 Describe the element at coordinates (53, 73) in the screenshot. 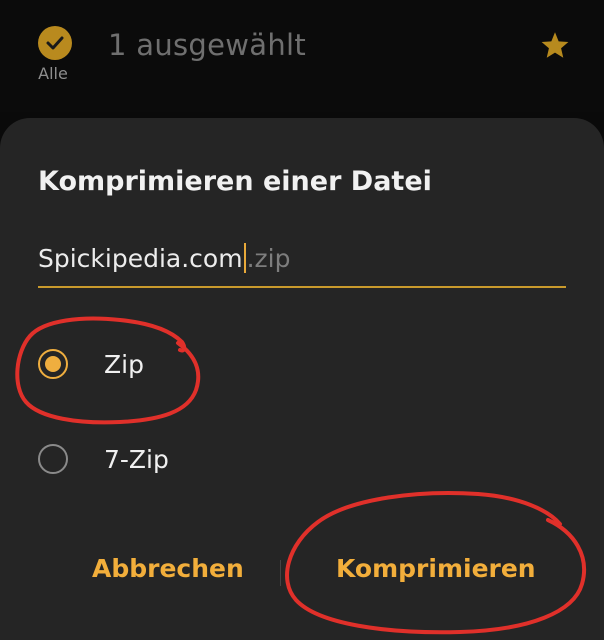

I see `select-all-label: Alle` at that location.